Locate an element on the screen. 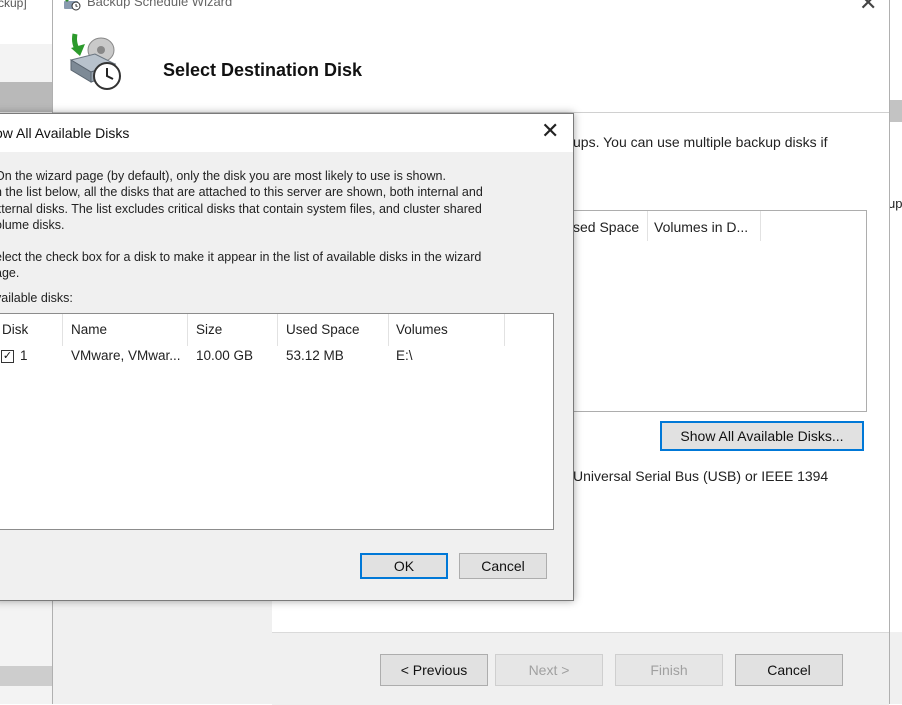 This screenshot has height=705, width=902. column-header-used-space: sed Space is located at coordinates (606, 227).